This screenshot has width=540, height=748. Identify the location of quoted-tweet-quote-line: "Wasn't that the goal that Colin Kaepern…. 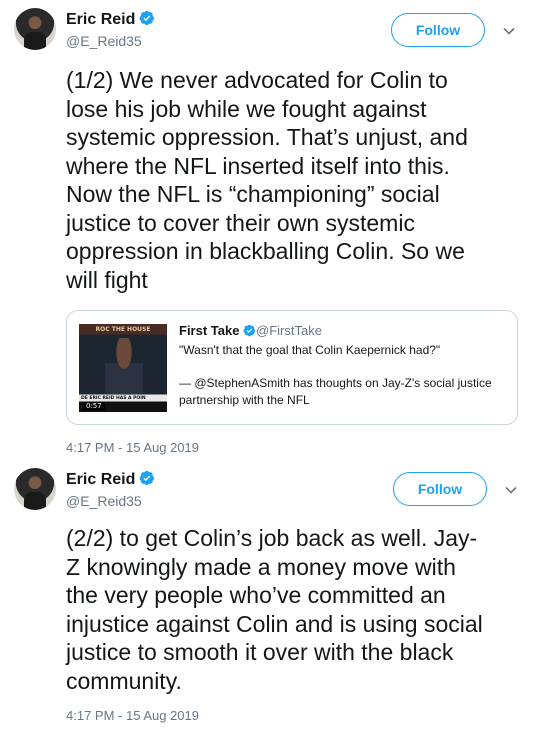
(310, 350).